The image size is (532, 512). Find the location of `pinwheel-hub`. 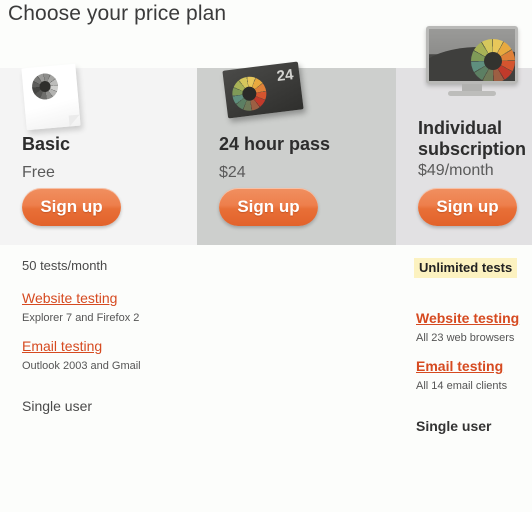

pinwheel-hub is located at coordinates (493, 61).